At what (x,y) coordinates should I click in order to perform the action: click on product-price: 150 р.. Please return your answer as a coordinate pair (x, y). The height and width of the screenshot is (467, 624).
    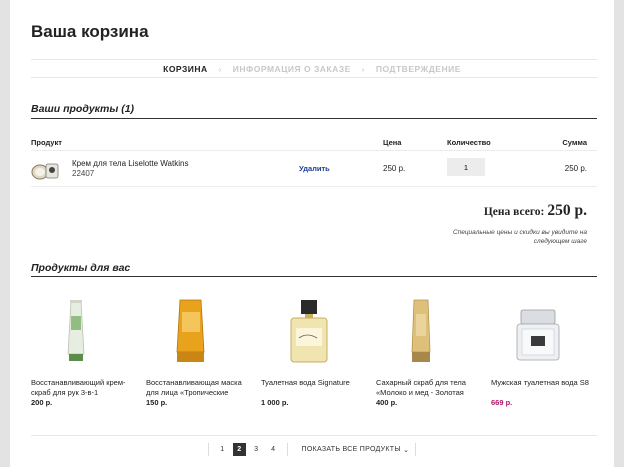
    Looking at the image, I should click on (157, 402).